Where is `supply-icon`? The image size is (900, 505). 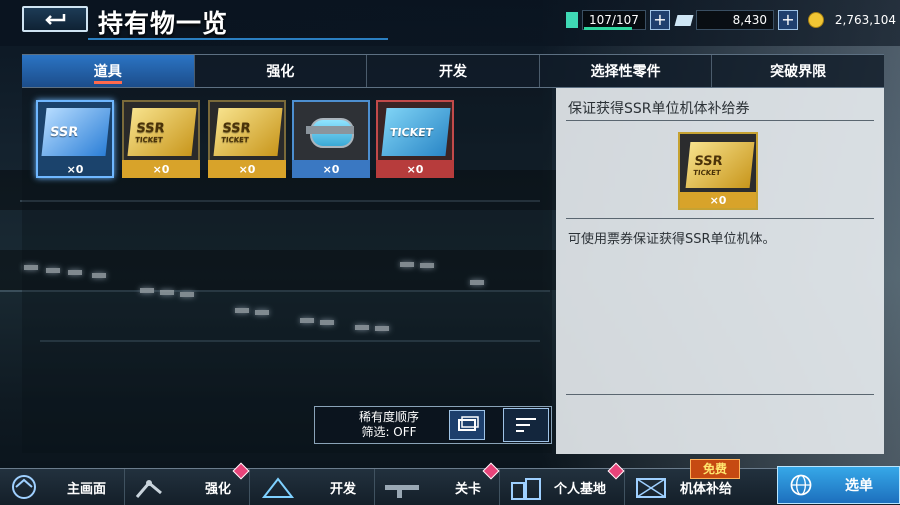
supply-icon is located at coordinates (651, 488).